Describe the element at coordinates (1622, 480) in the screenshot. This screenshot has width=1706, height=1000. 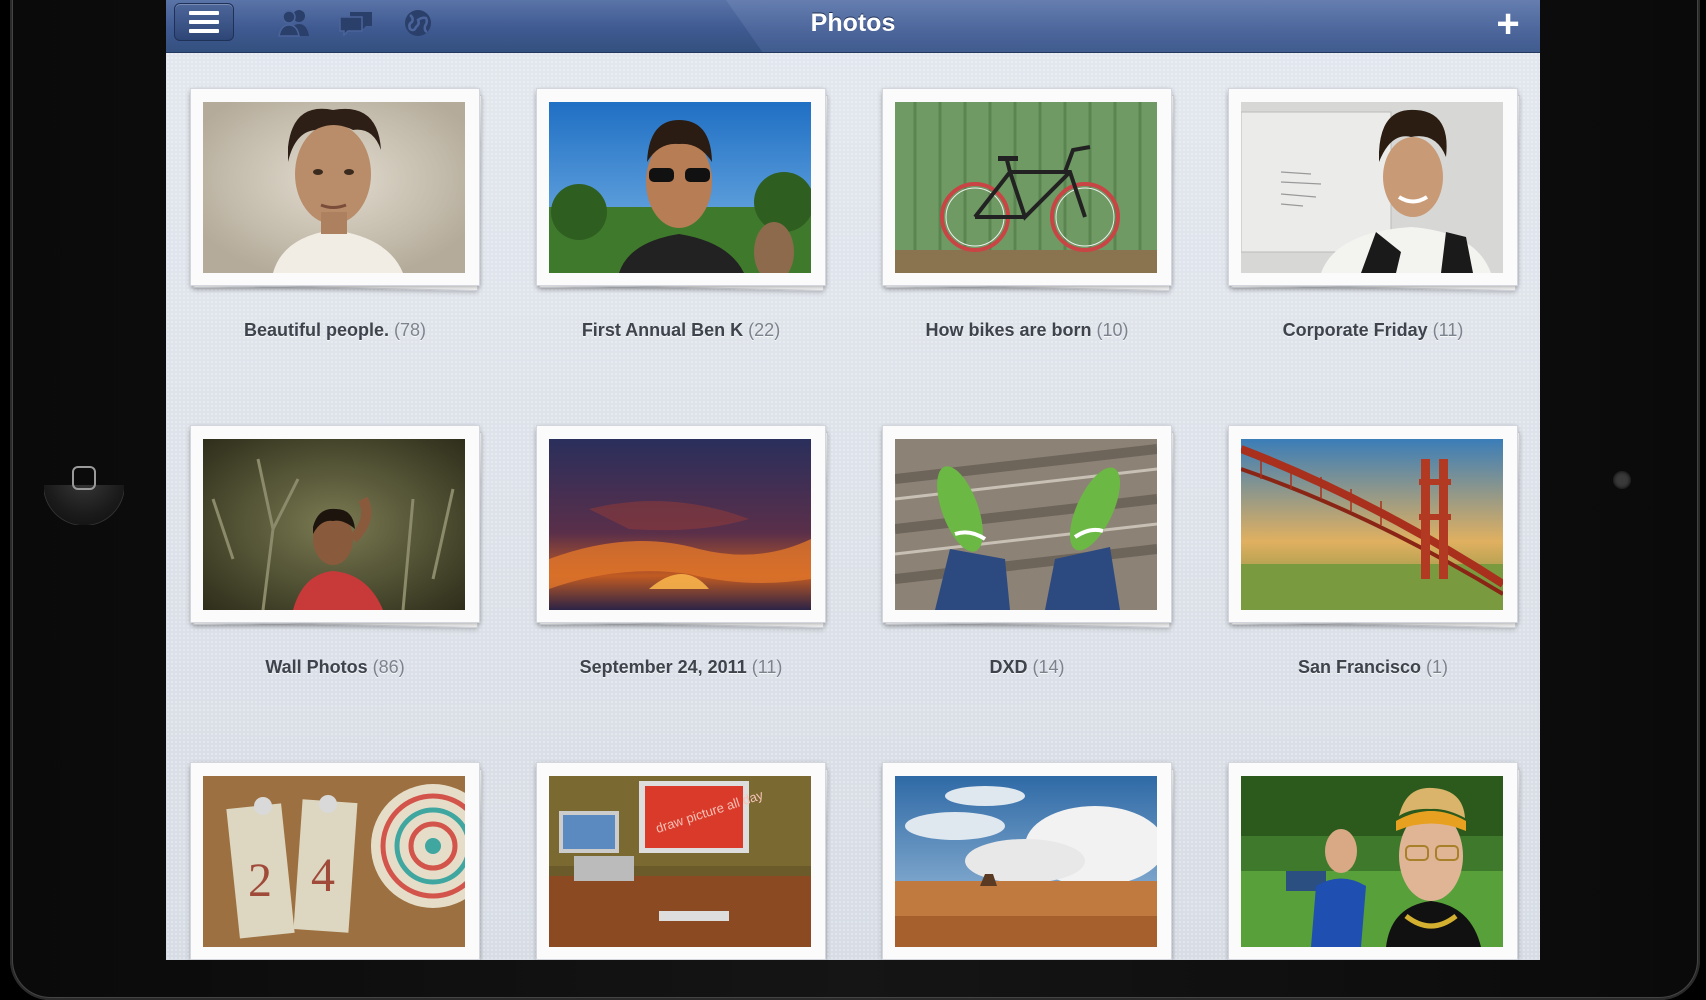
I see `front-camera` at that location.